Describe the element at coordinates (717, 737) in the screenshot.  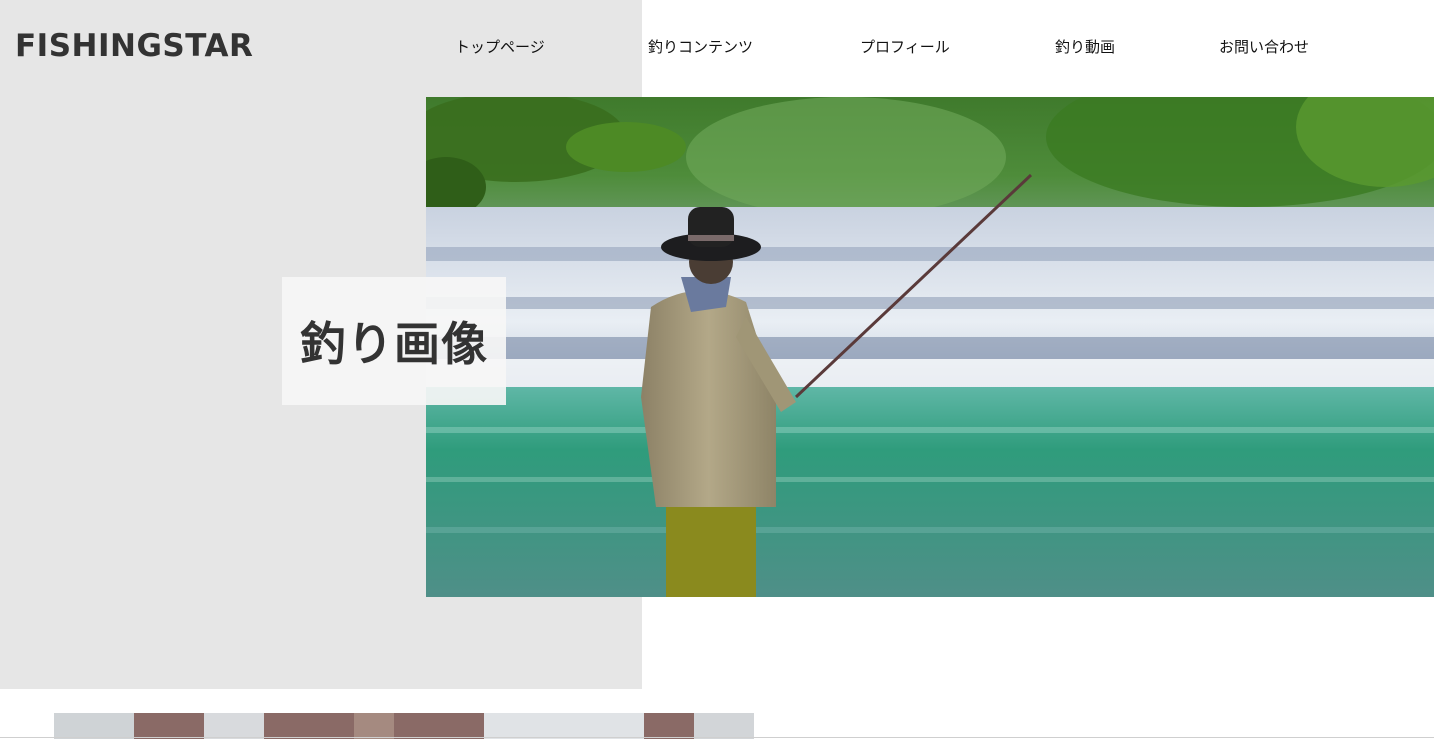
I see `divider` at that location.